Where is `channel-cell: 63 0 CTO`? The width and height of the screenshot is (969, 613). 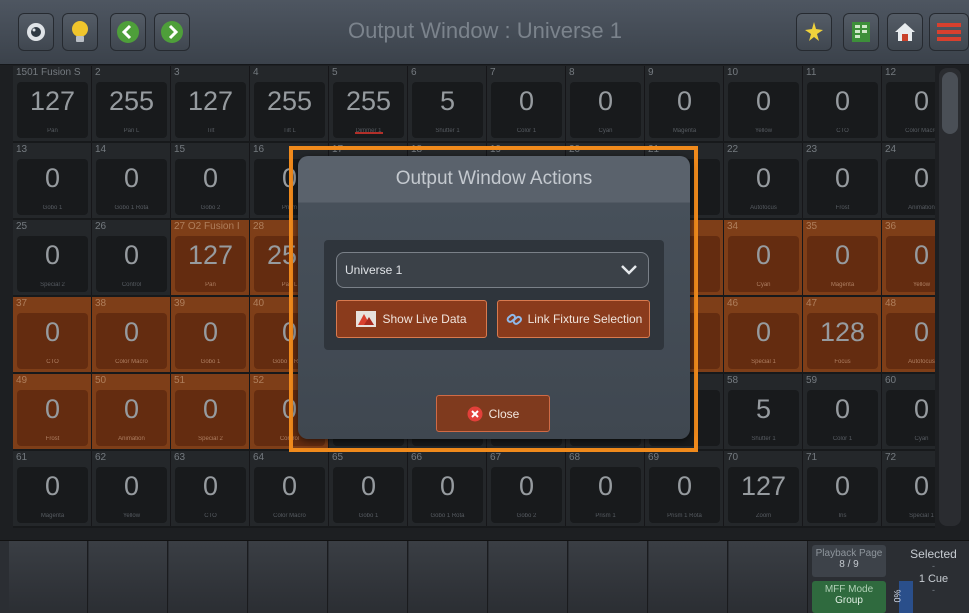 channel-cell: 63 0 CTO is located at coordinates (210, 488).